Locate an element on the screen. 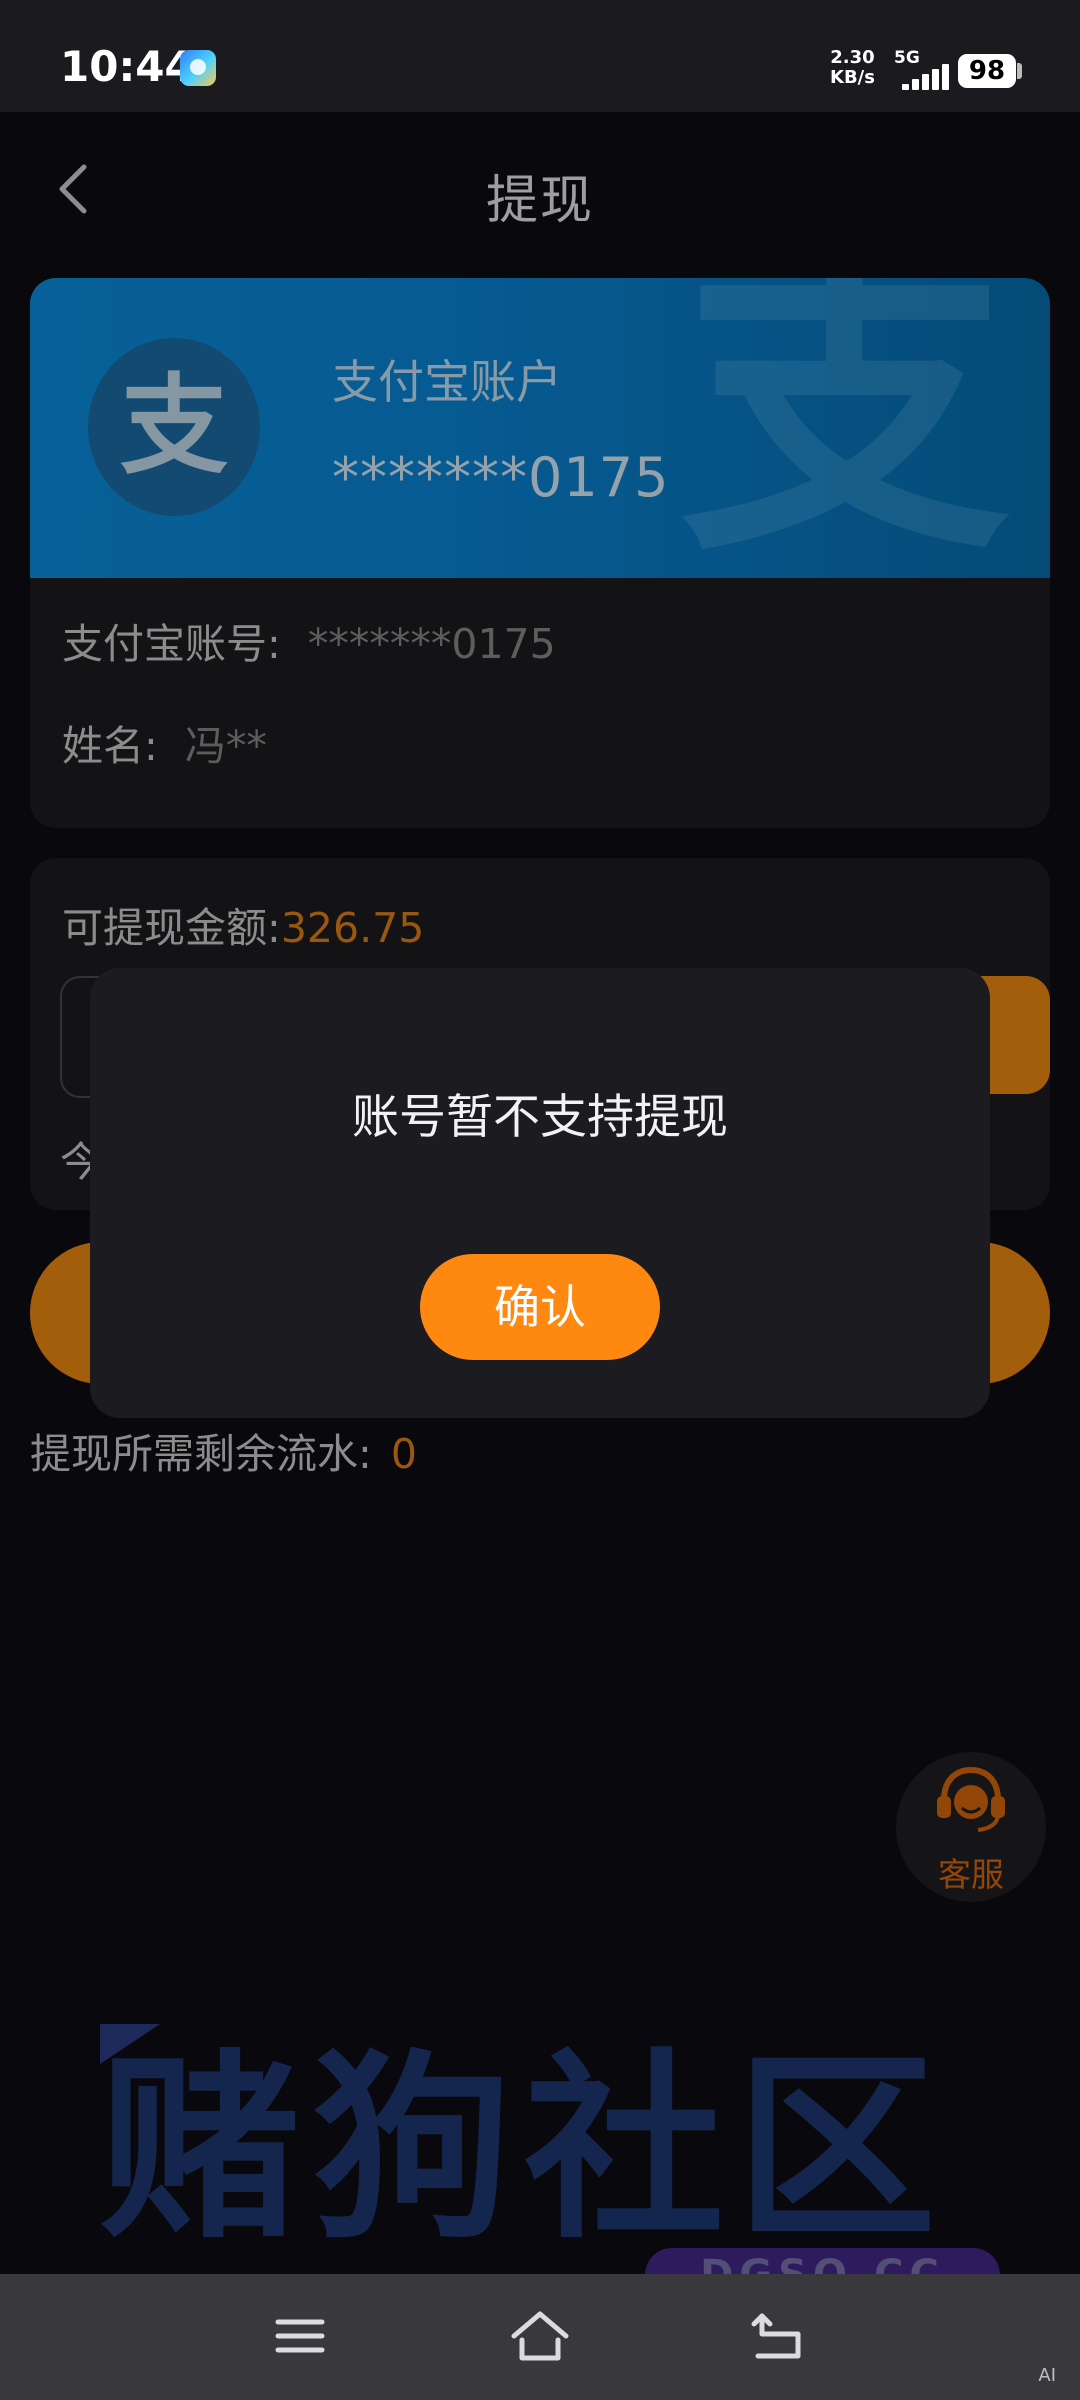  back-nav-icon is located at coordinates (780, 2336).